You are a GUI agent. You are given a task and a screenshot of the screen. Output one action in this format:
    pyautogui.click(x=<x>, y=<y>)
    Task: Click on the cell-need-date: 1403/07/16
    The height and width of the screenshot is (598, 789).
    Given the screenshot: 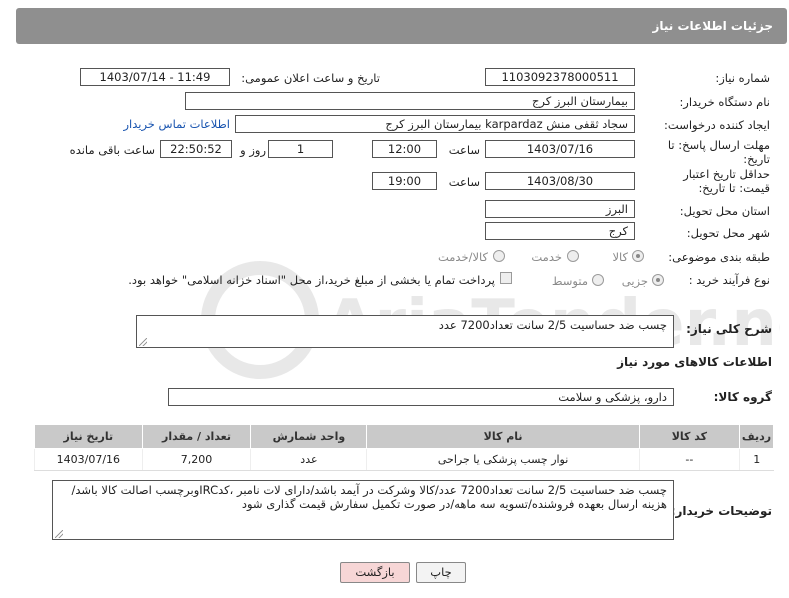 What is the action you would take?
    pyautogui.click(x=88, y=459)
    